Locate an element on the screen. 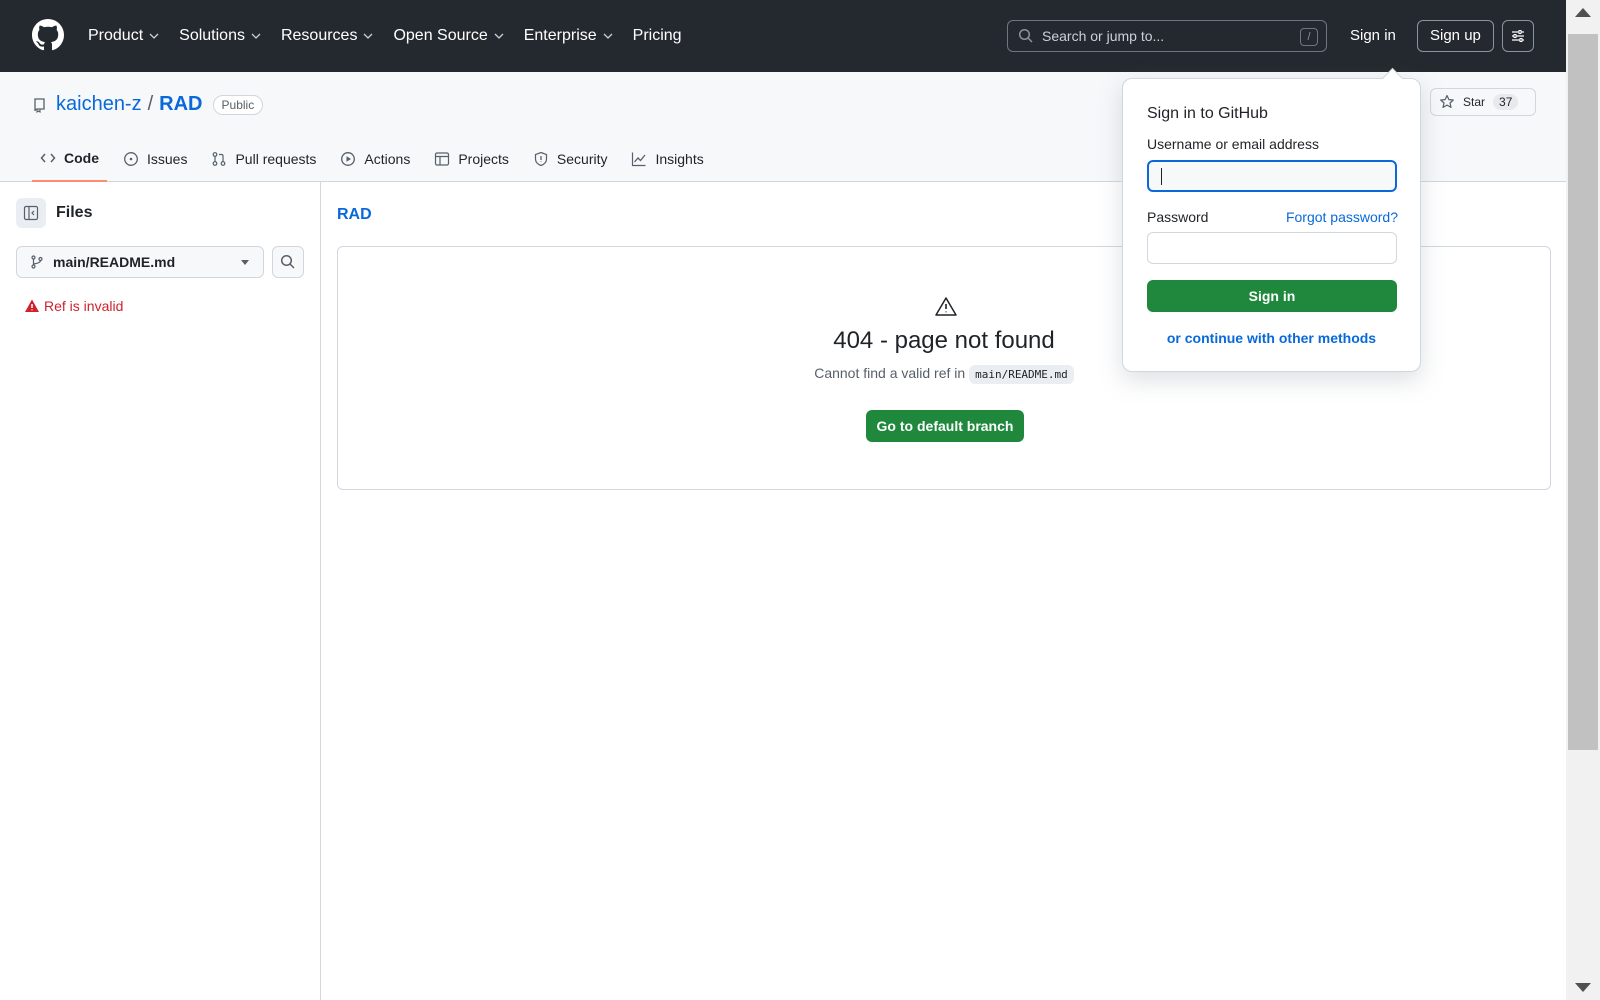 Image resolution: width=1600 pixels, height=1000 pixels. github-logo-icon is located at coordinates (48, 35).